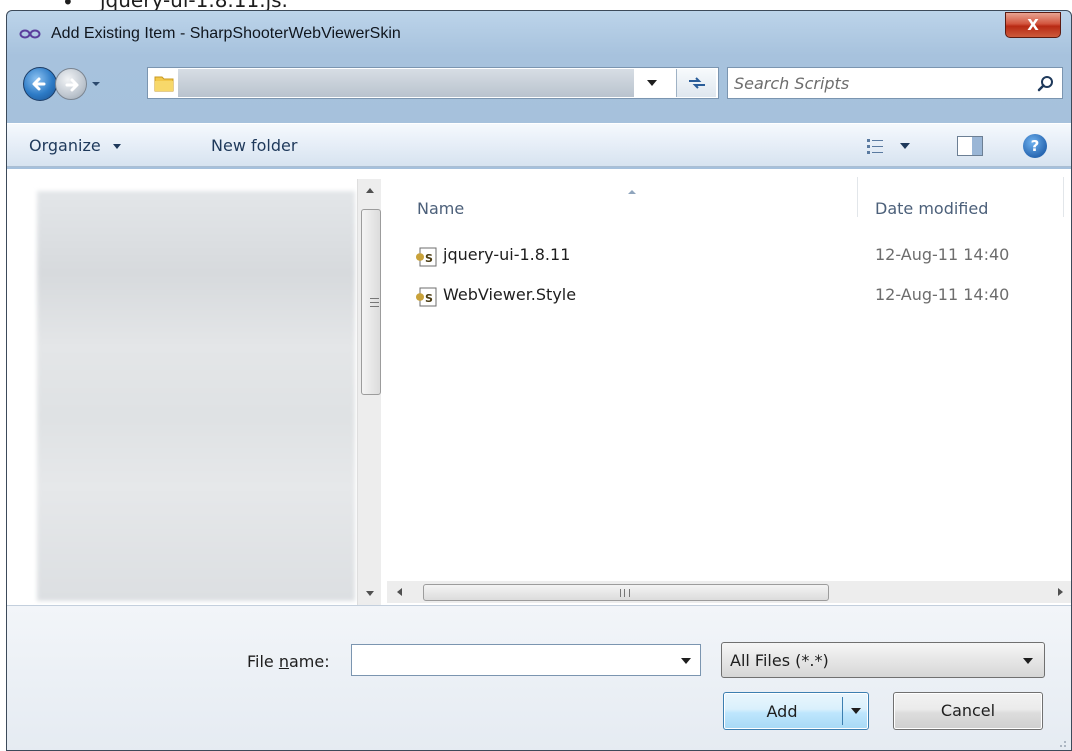  I want to click on file-name-label-suffix: ame:, so click(309, 661).